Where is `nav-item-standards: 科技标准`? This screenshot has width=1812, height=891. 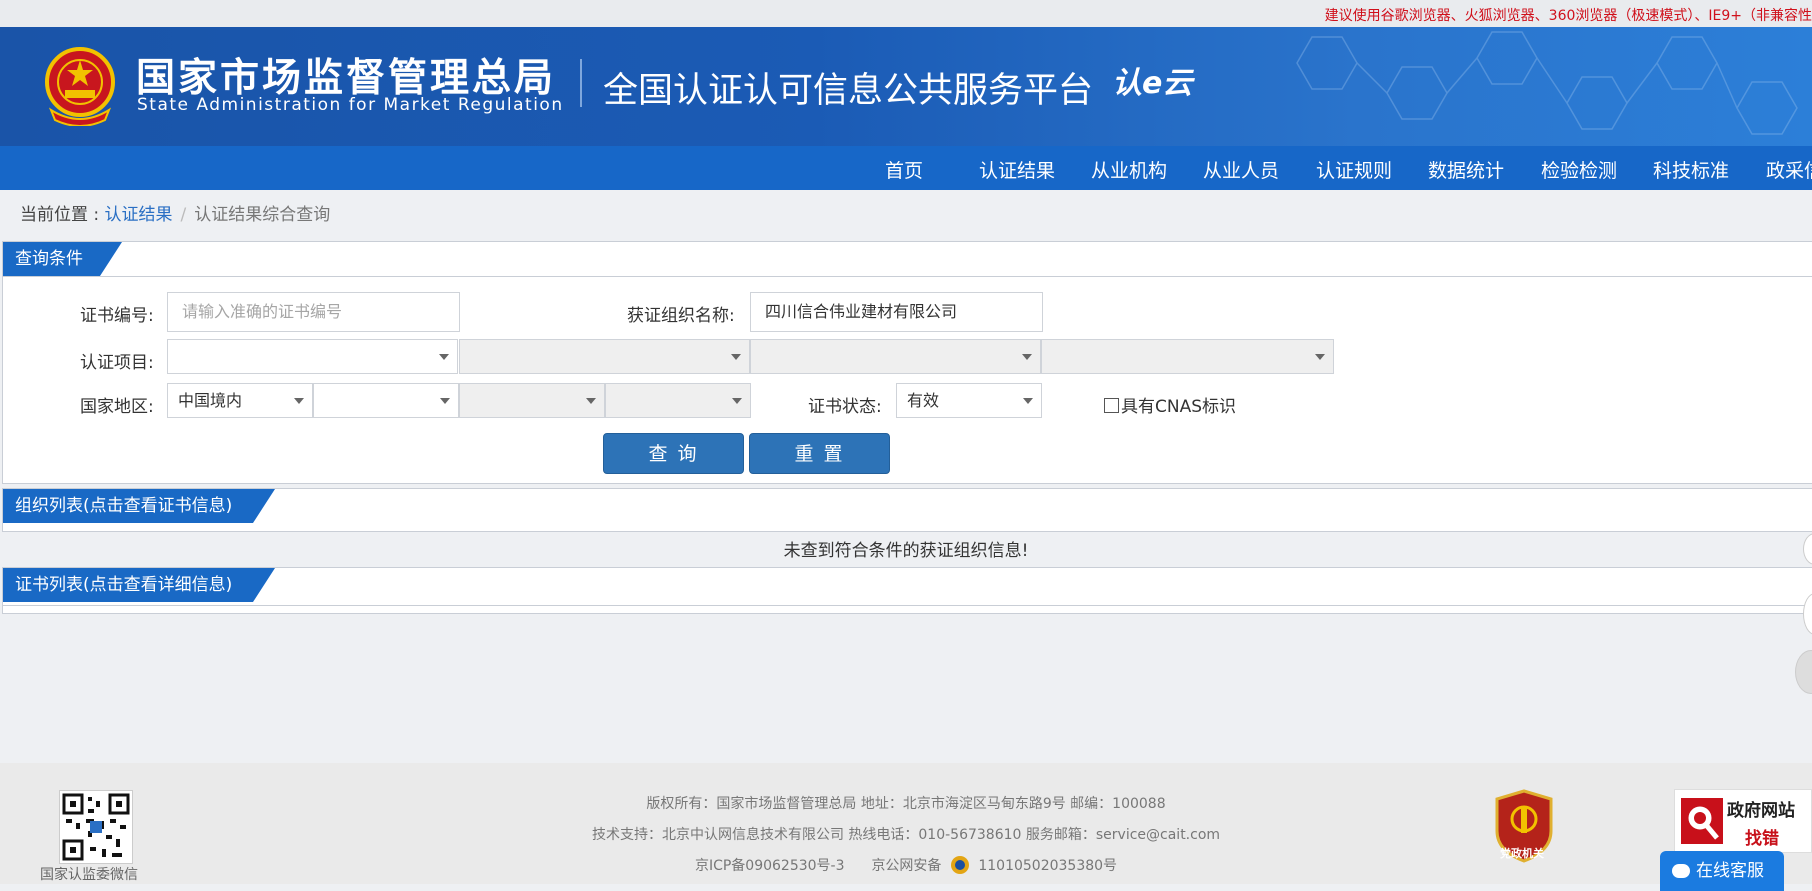 nav-item-standards: 科技标准 is located at coordinates (1691, 169).